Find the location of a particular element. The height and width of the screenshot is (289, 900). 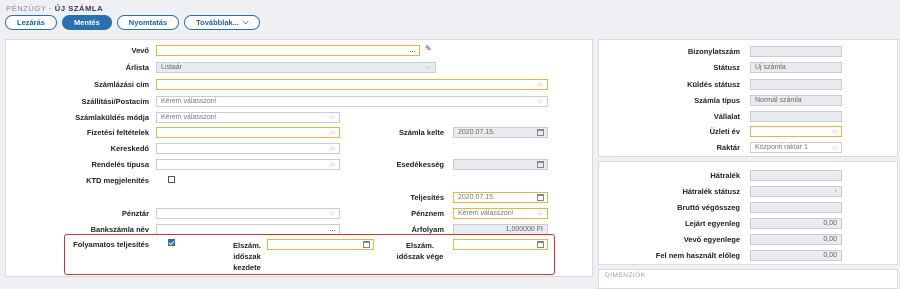

close-button: Lezárás is located at coordinates (31, 22).